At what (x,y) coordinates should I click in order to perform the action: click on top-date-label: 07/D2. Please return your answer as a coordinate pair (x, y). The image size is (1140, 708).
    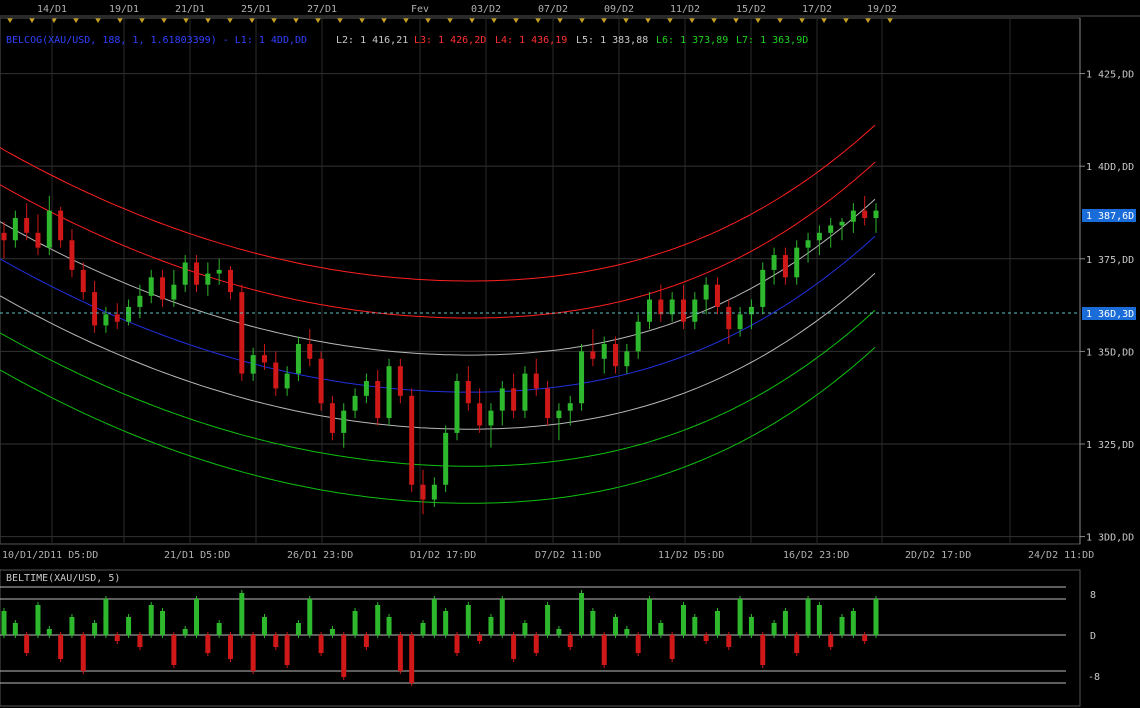
    Looking at the image, I should click on (553, 9).